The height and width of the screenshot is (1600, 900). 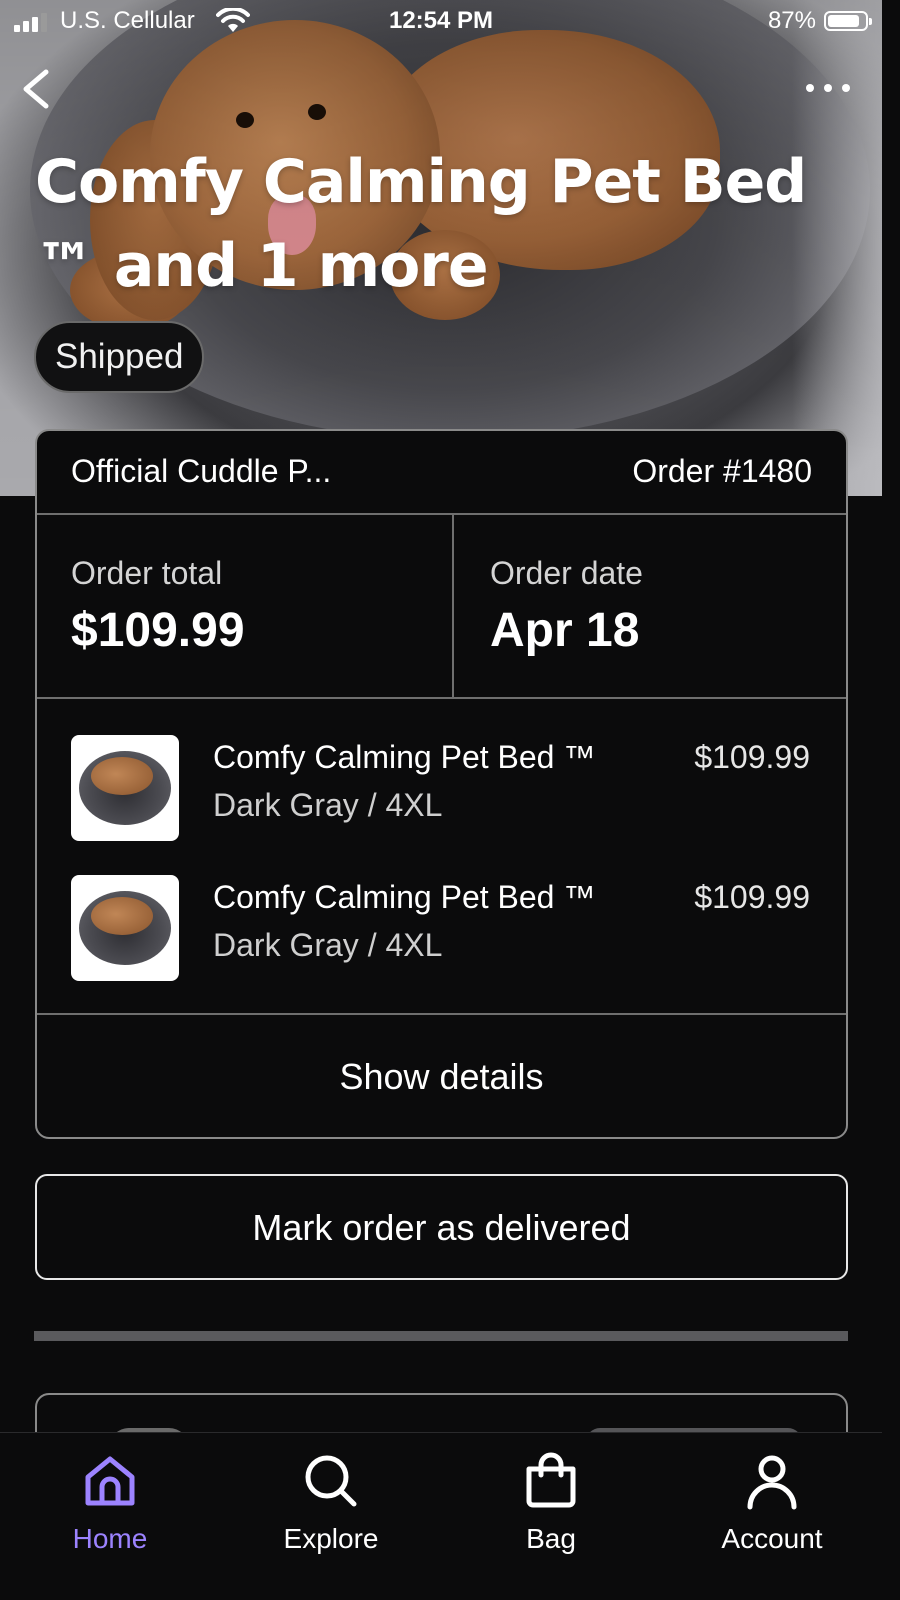 I want to click on tab-label: Explore, so click(x=331, y=1538).